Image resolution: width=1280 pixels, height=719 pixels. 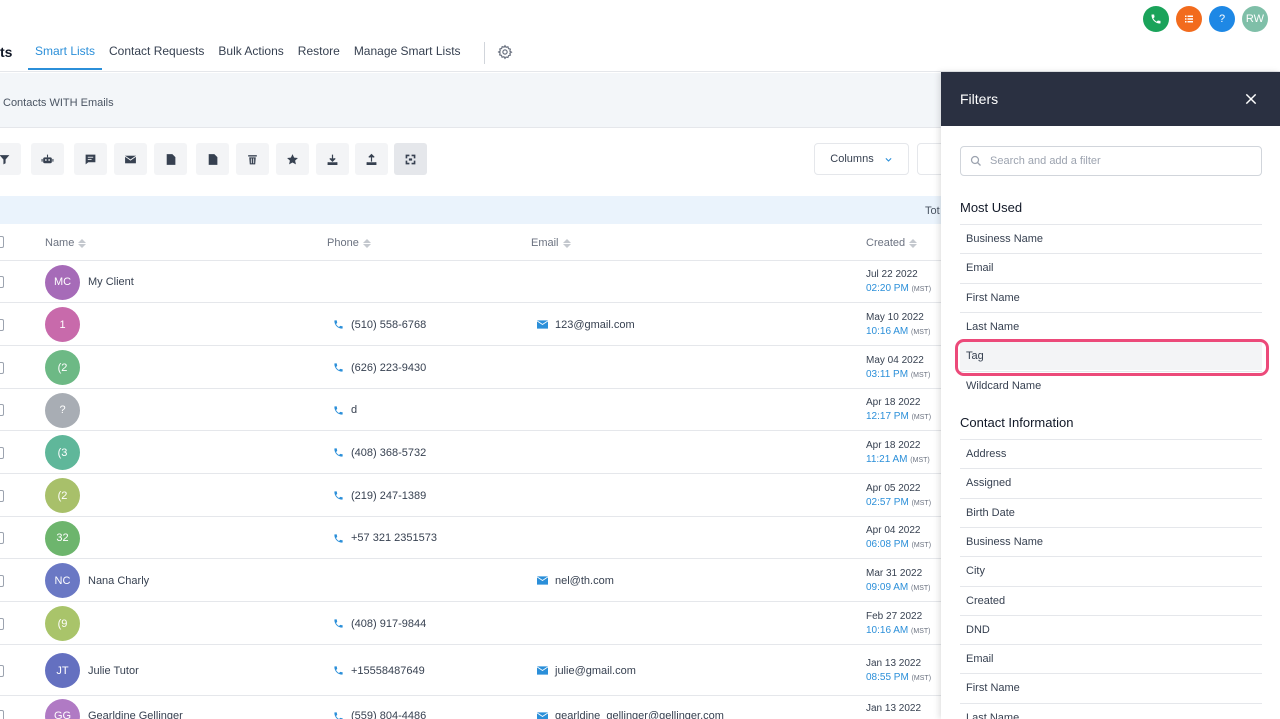 What do you see at coordinates (58, 103) in the screenshot?
I see `smart-list-name: Contacts WITH Emails` at bounding box center [58, 103].